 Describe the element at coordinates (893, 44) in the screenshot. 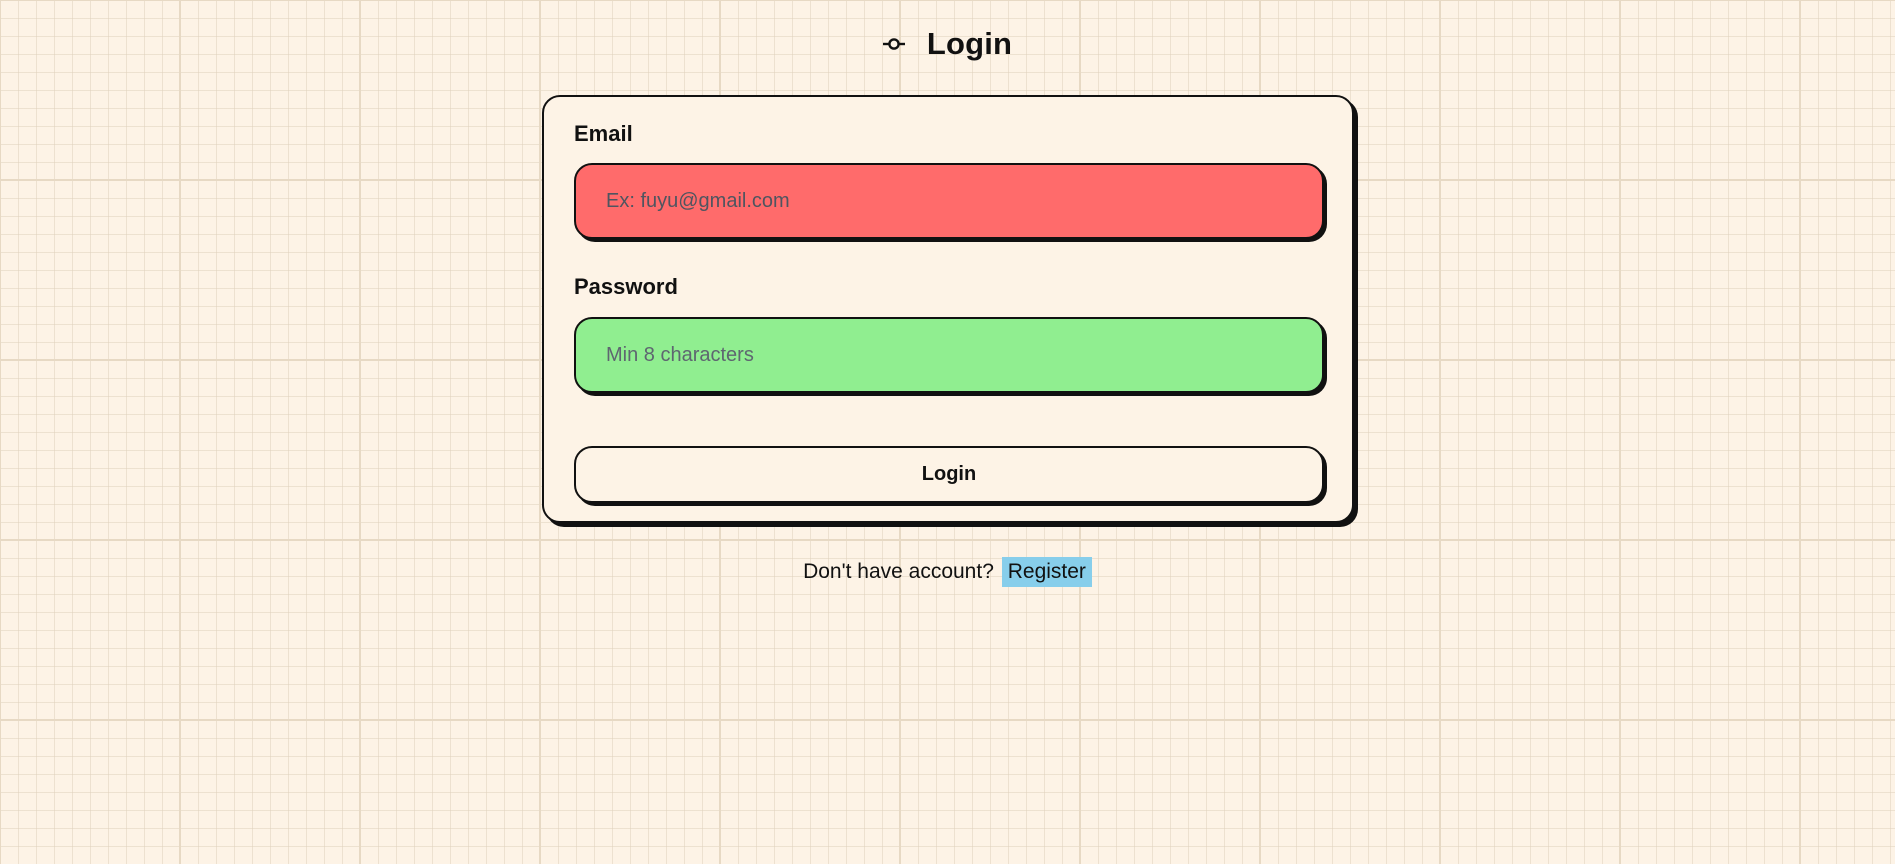

I see `commit-icon` at that location.